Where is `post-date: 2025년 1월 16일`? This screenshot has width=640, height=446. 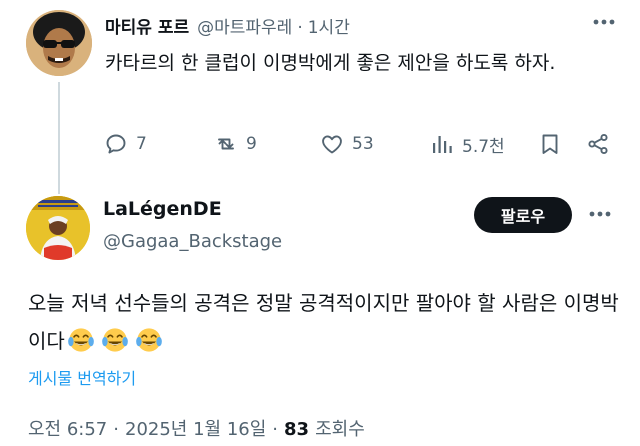 post-date: 2025년 1월 16일 is located at coordinates (195, 428).